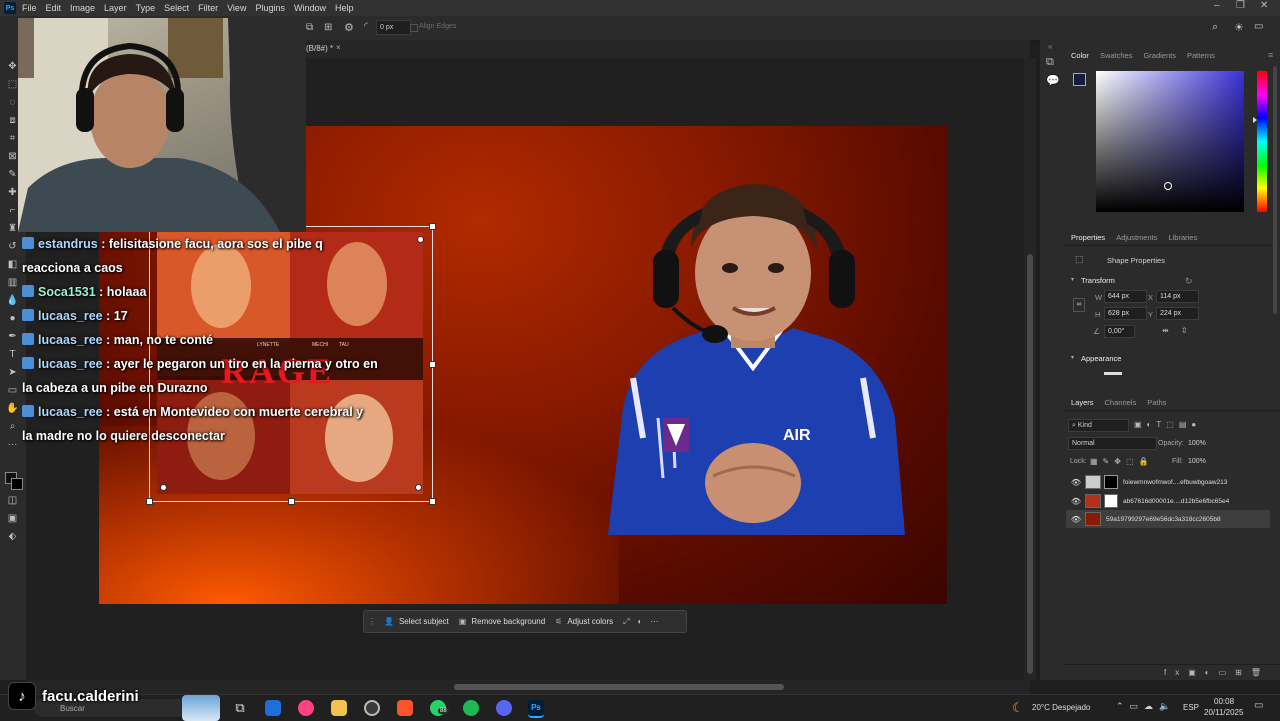 Image resolution: width=1280 pixels, height=721 pixels. What do you see at coordinates (432, 226) in the screenshot?
I see `handle-top-right` at bounding box center [432, 226].